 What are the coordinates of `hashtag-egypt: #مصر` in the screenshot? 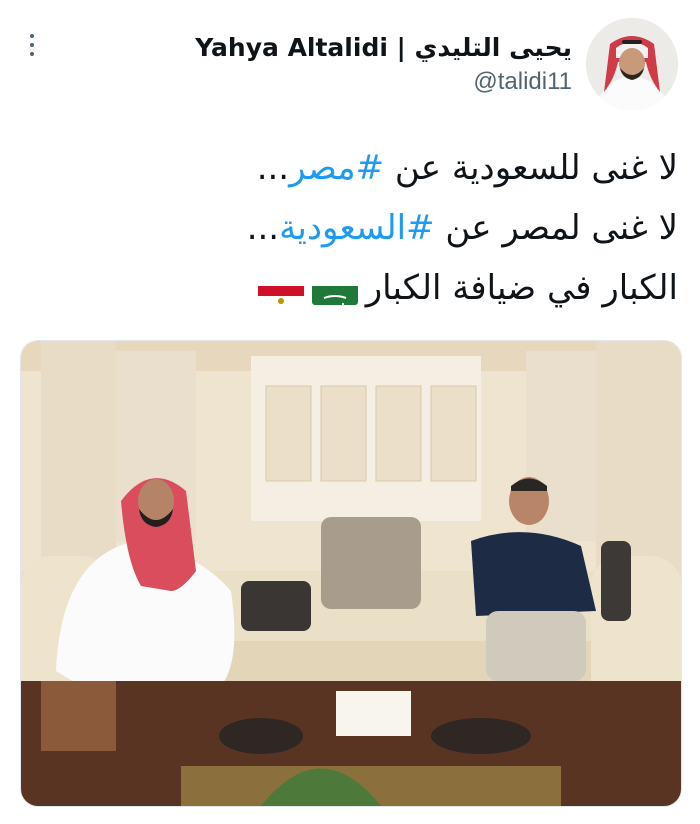 It's located at (336, 168).